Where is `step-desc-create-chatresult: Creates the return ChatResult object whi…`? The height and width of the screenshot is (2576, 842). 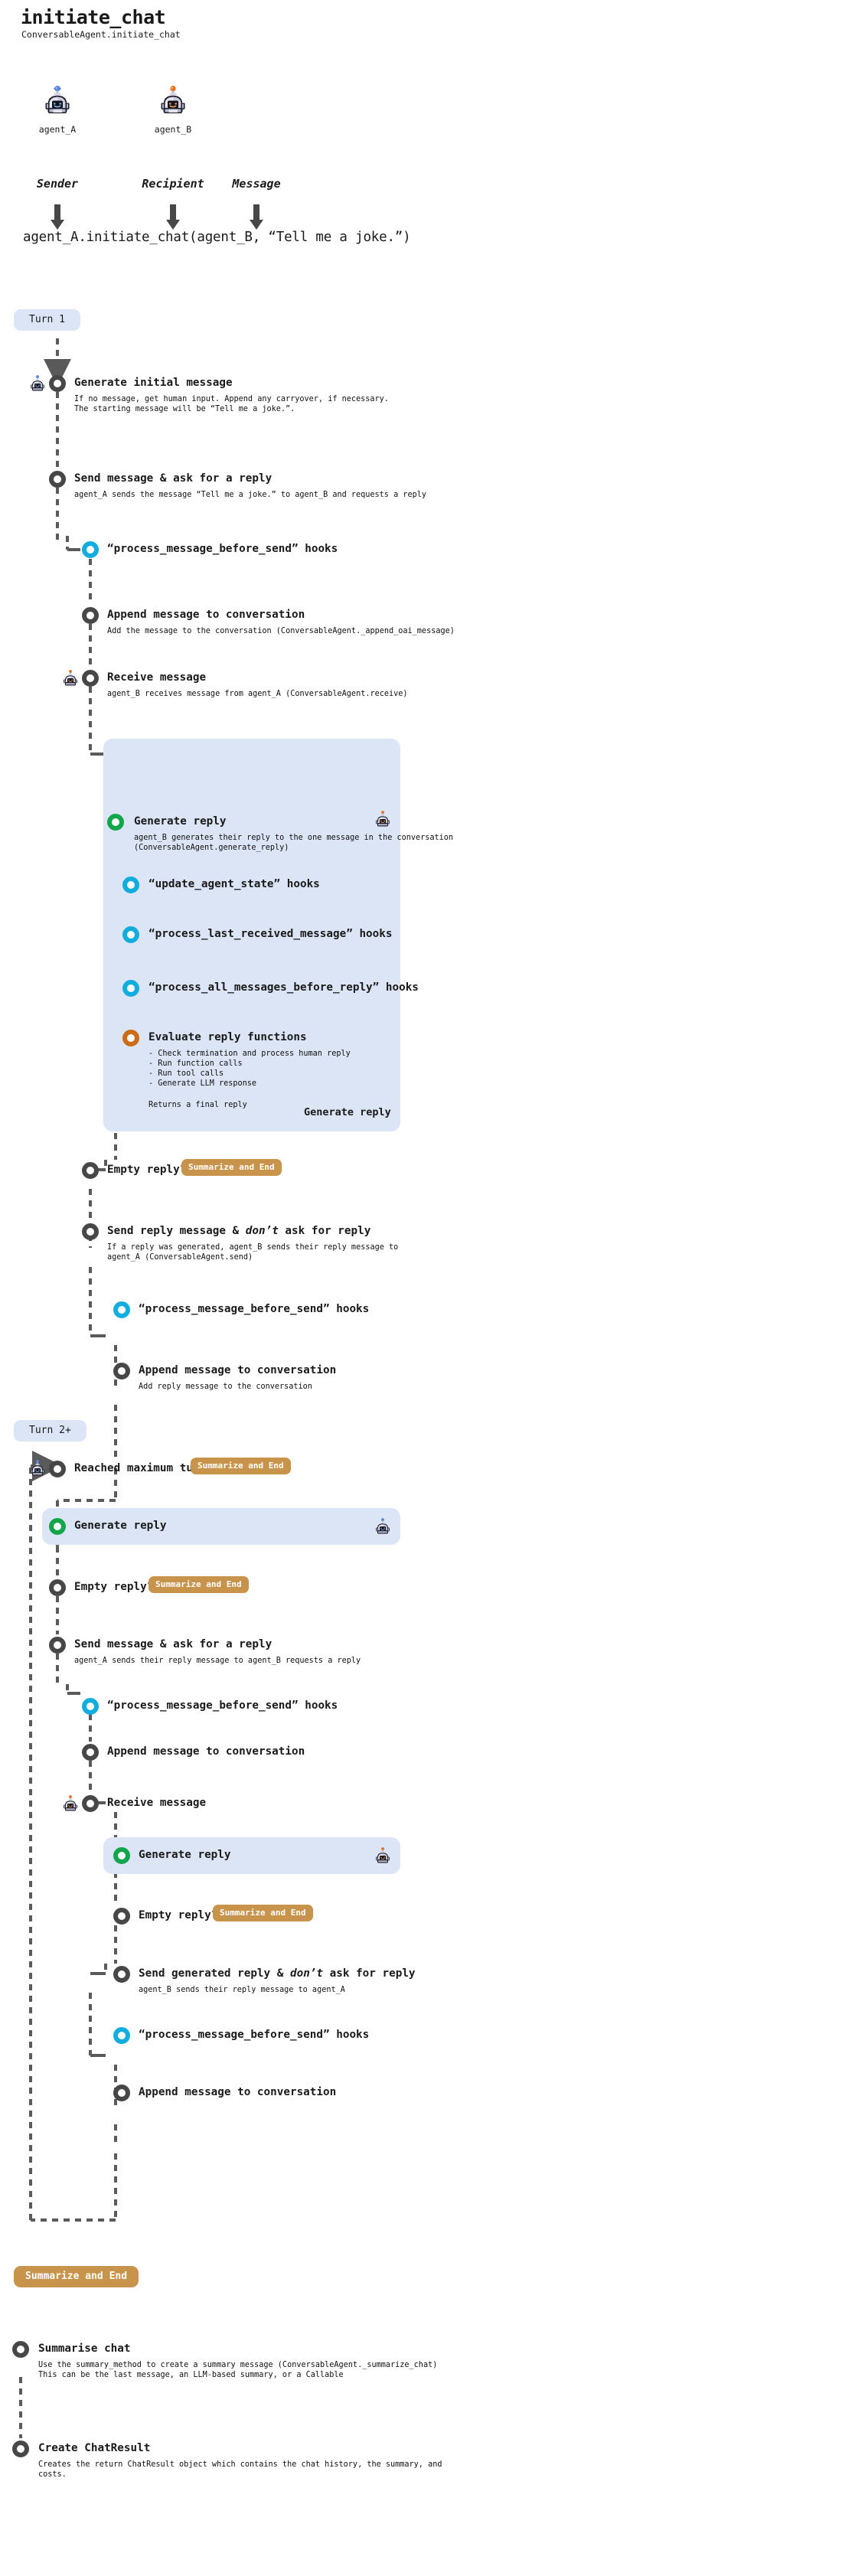 step-desc-create-chatresult: Creates the return ChatResult object whi… is located at coordinates (240, 2470).